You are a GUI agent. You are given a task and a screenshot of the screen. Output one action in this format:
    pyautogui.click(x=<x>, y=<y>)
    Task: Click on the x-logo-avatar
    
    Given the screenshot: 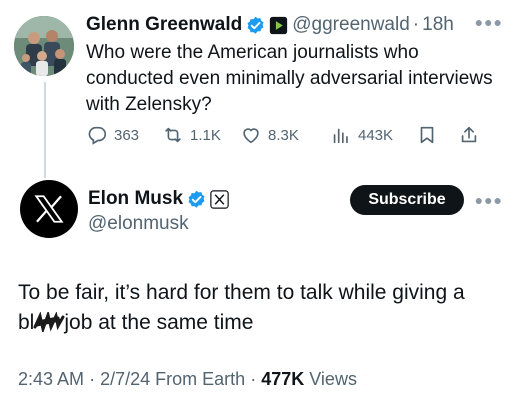 What is the action you would take?
    pyautogui.click(x=49, y=209)
    